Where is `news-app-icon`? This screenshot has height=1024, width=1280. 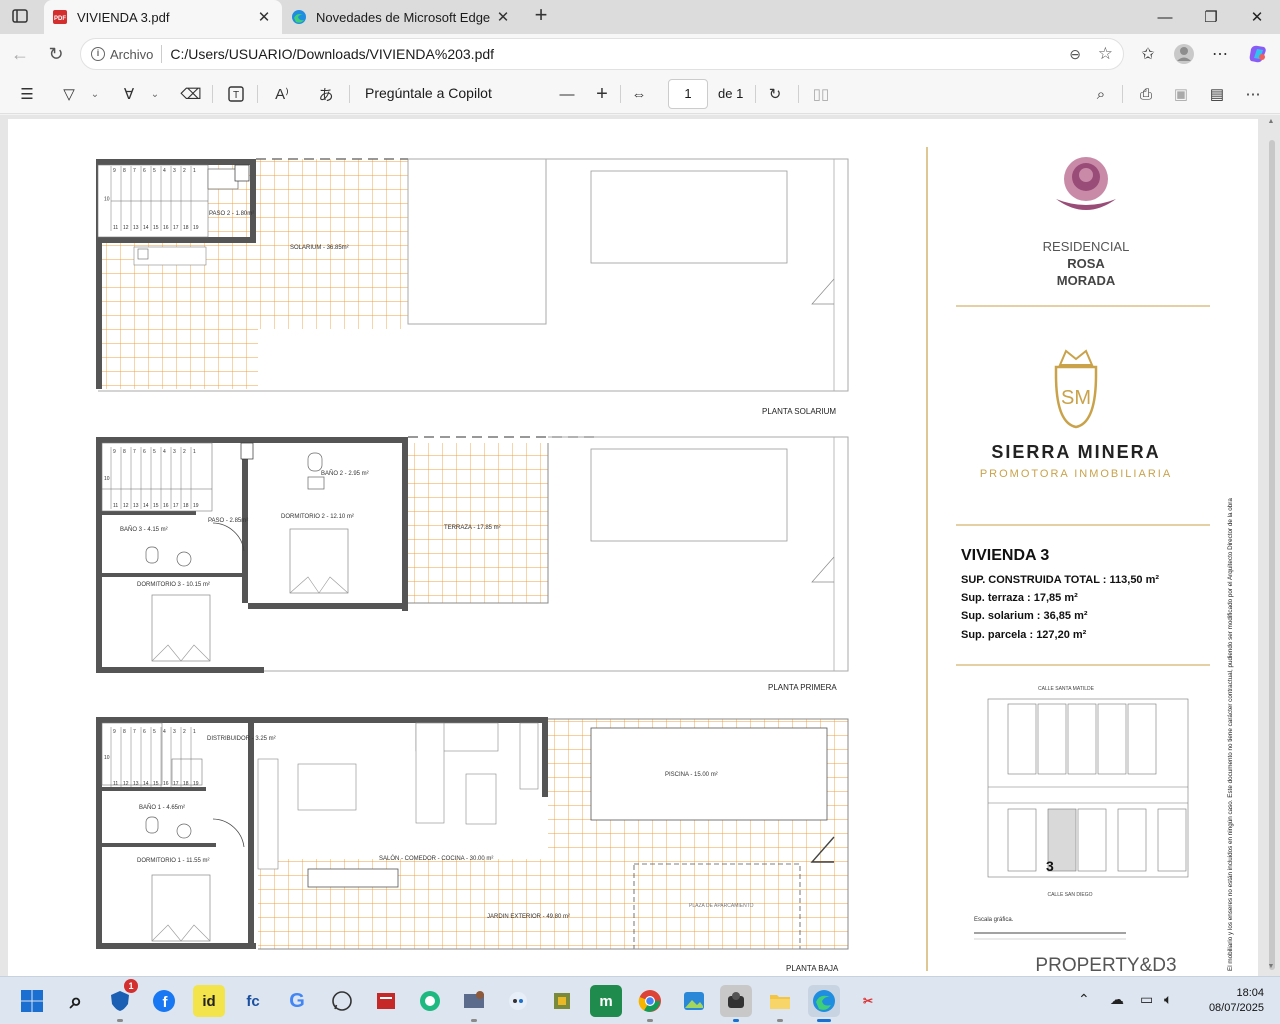
news-app-icon is located at coordinates (386, 1001).